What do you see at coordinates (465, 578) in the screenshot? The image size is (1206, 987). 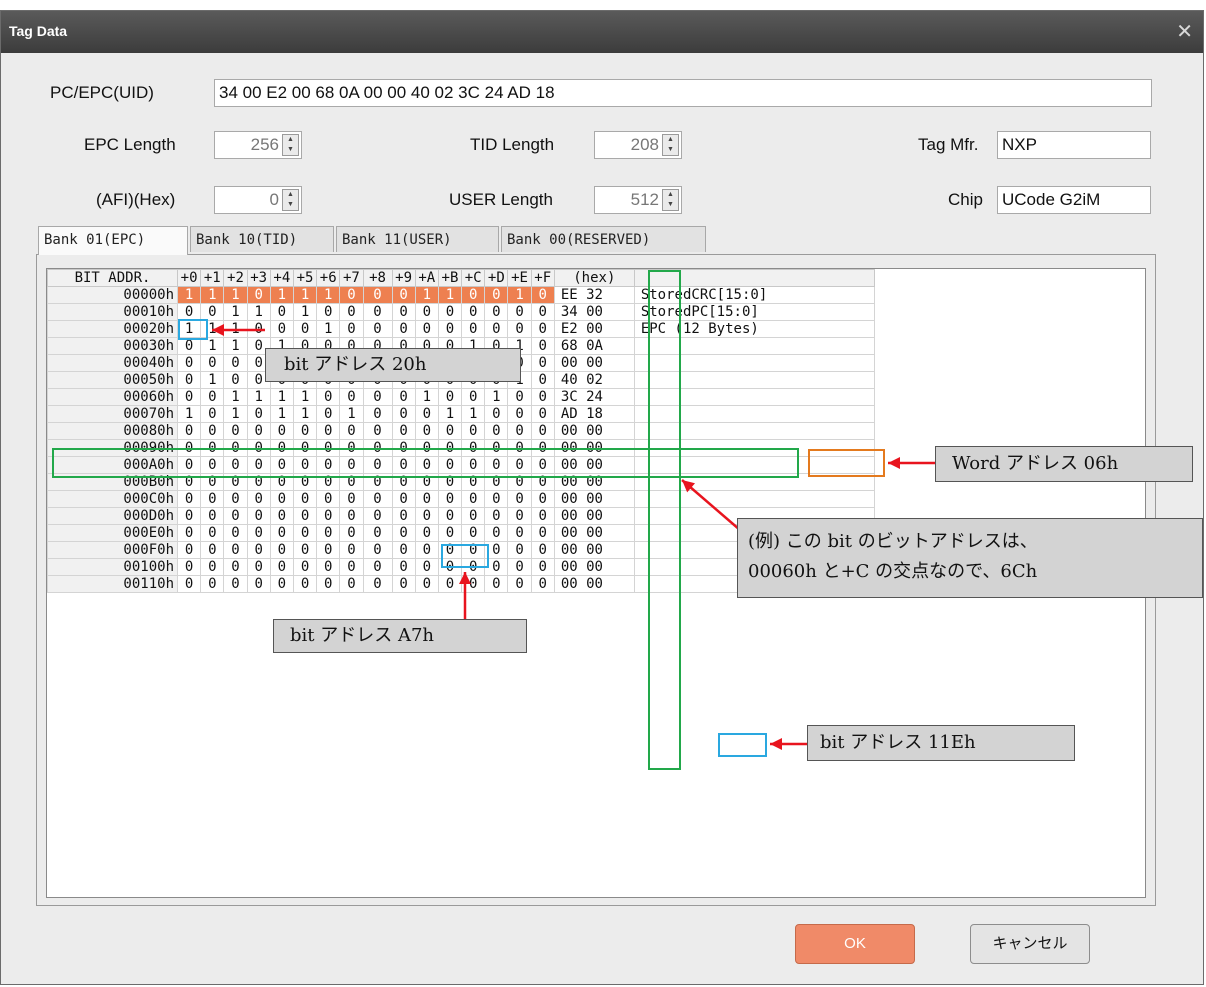 I see `arrow-to-bit-a7h-head` at bounding box center [465, 578].